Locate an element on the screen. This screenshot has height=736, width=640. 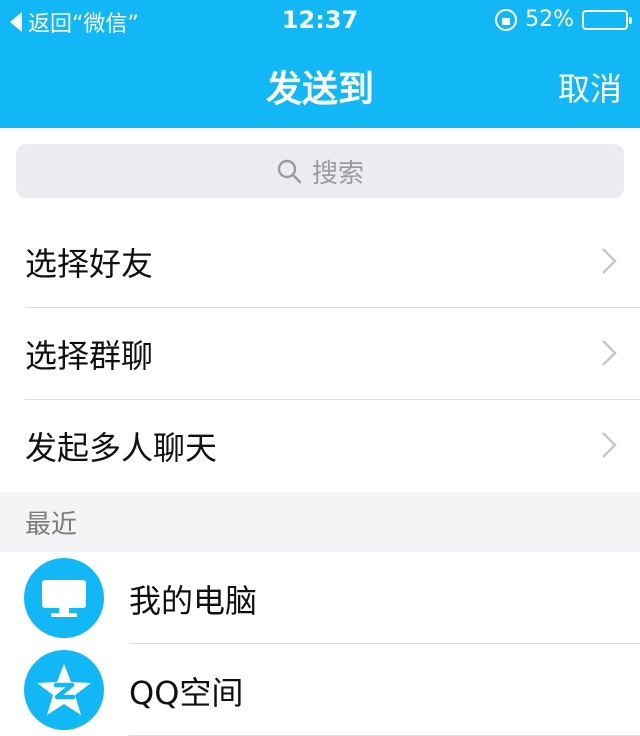
select-group-chat-label: 选择群聊 is located at coordinates (89, 355).